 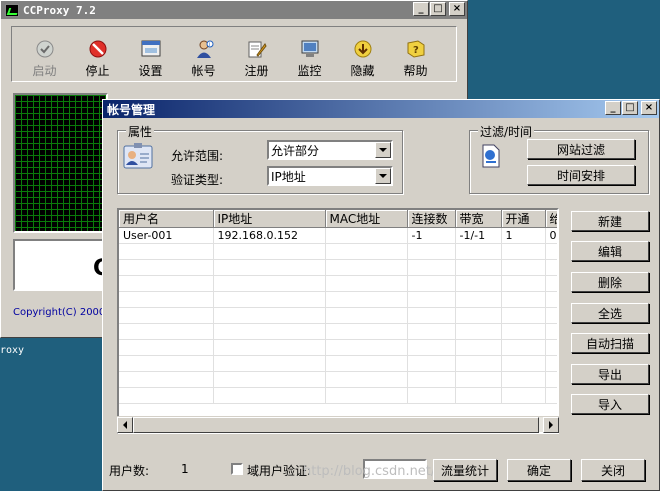 I want to click on toolbar-help-button: ? 帮助, so click(x=415, y=60).